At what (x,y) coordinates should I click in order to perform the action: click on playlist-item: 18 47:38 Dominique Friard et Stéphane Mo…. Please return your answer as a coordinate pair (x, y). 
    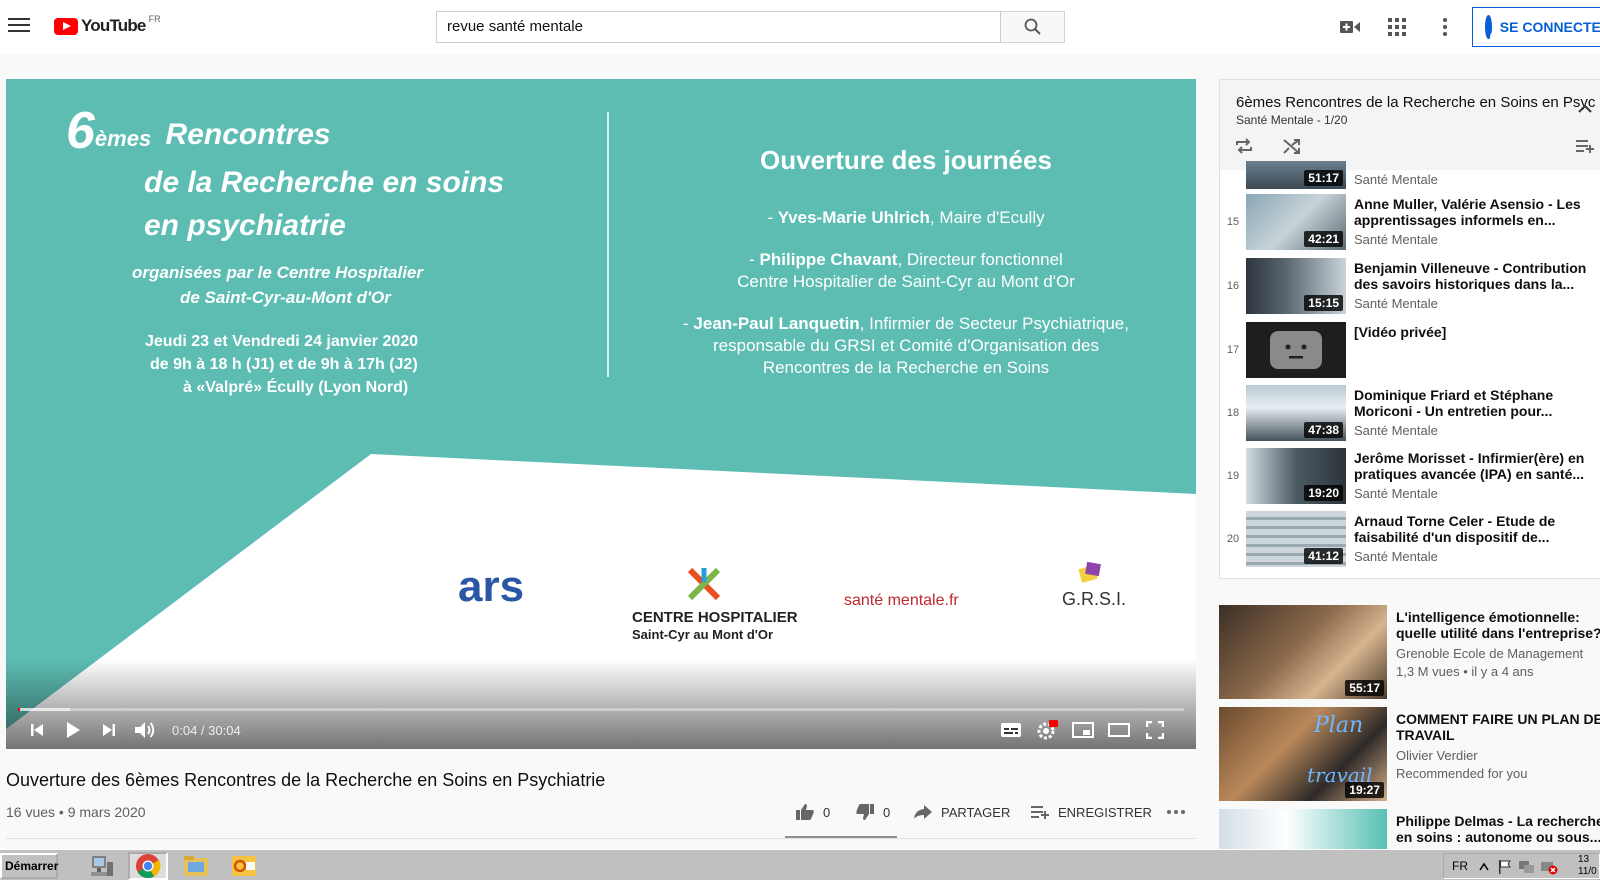
    Looking at the image, I should click on (1410, 414).